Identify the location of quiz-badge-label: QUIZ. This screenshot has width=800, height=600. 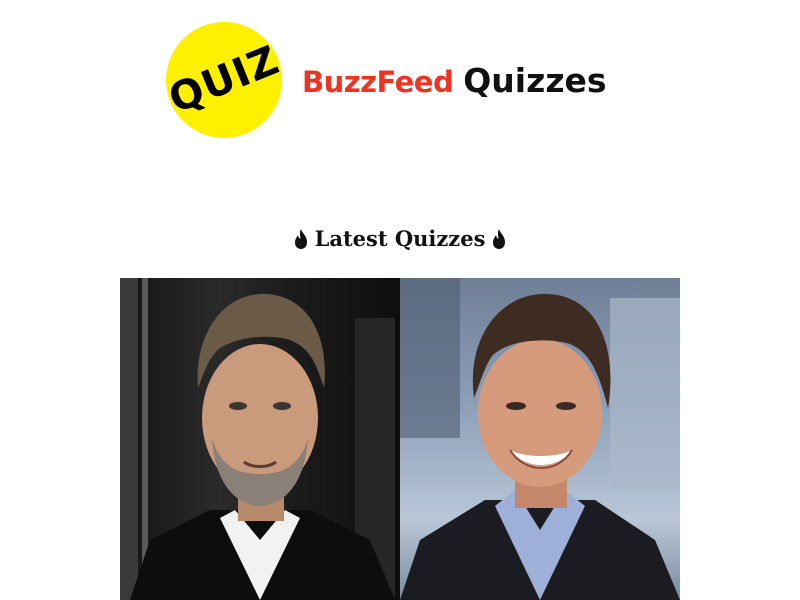
(224, 80).